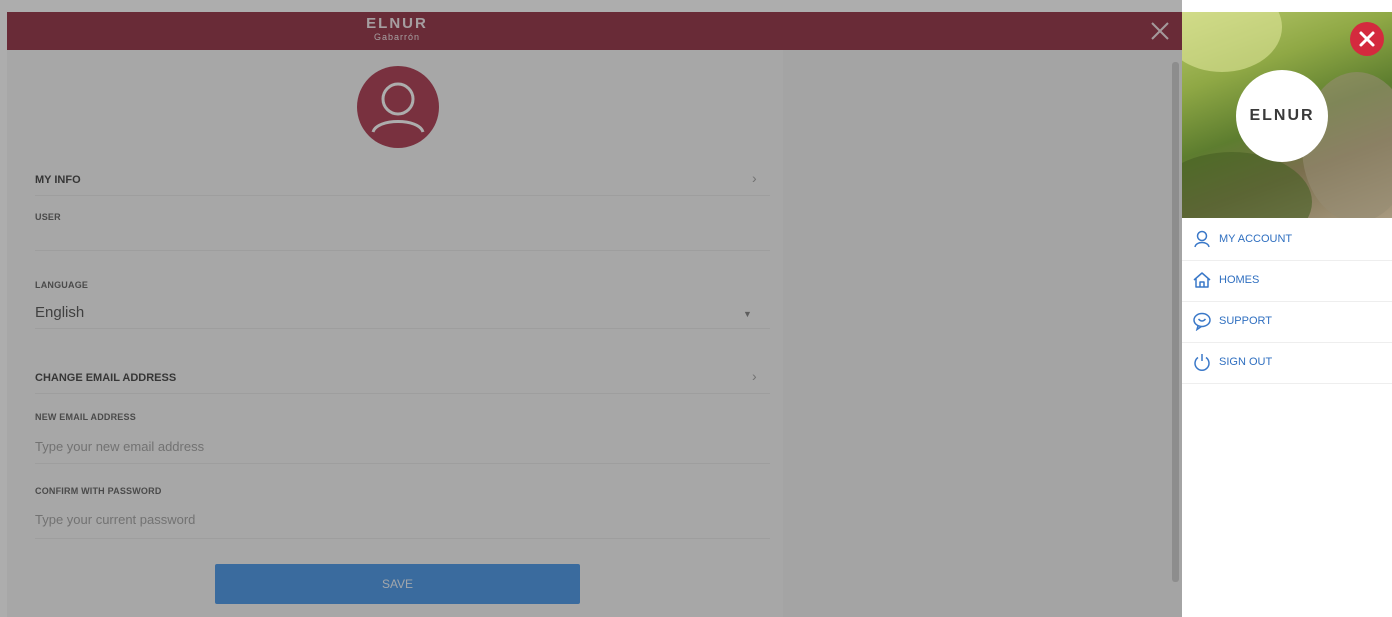 This screenshot has height=617, width=1392. I want to click on hero-foliage-light, so click(1232, 42).